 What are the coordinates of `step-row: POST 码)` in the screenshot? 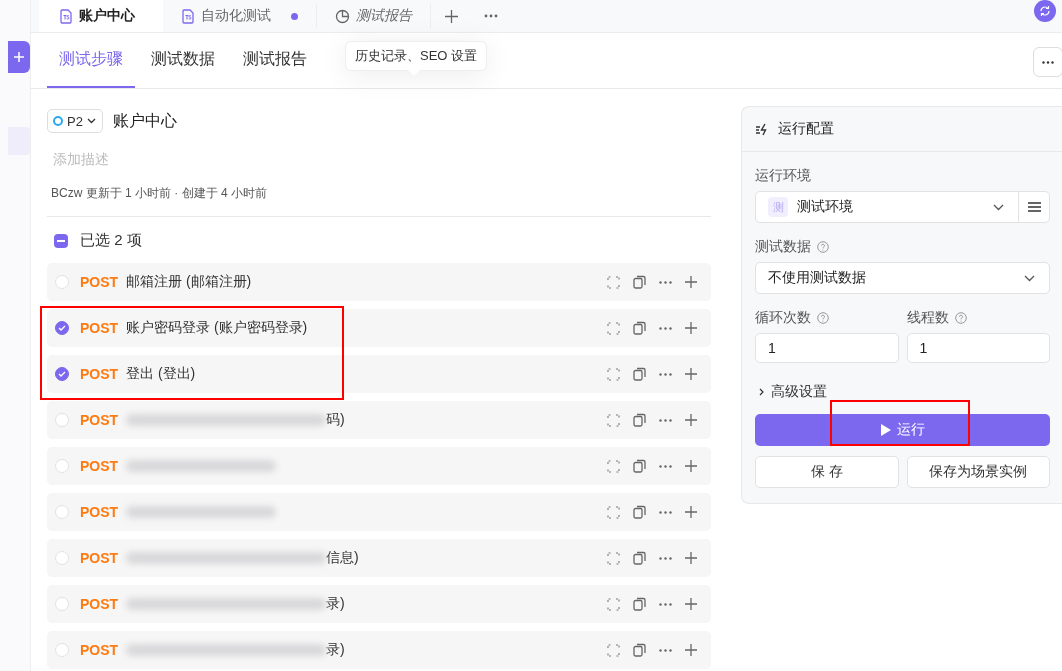 It's located at (379, 420).